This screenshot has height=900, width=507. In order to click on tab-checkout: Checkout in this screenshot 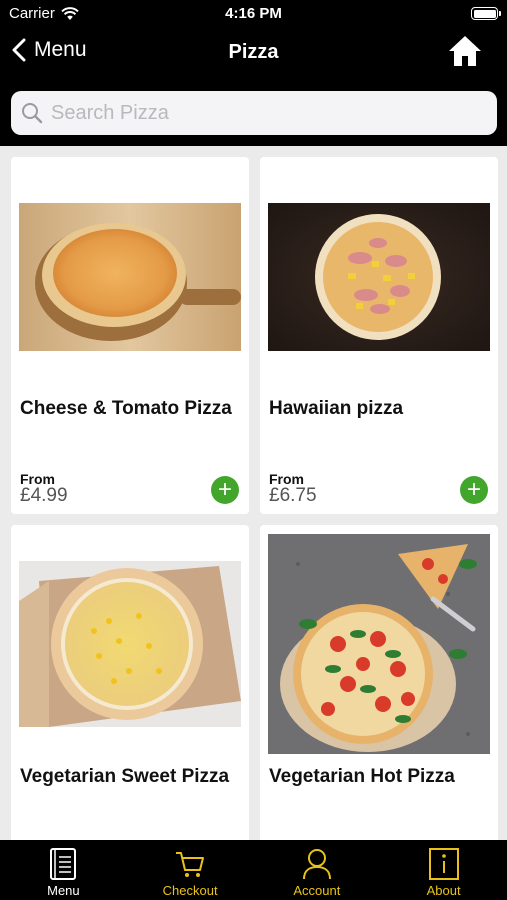, I will do `click(190, 870)`.